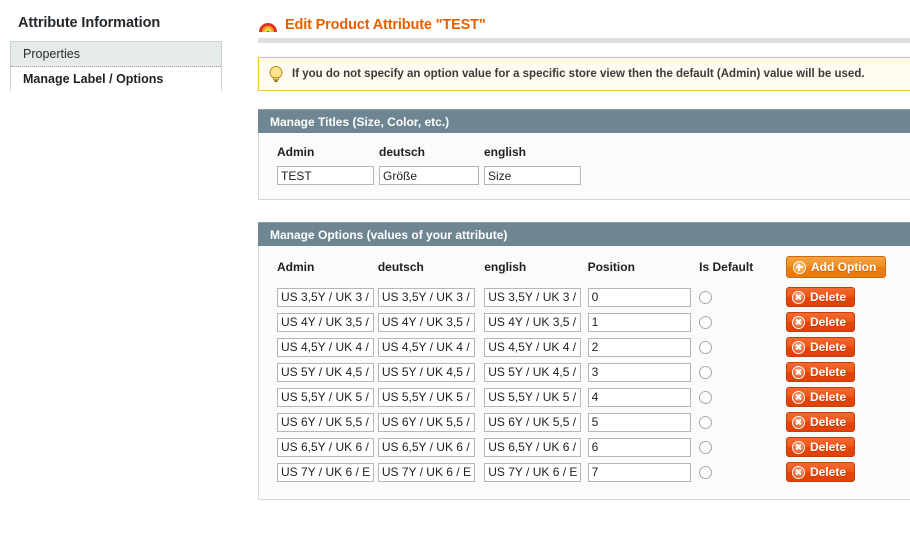 The image size is (910, 541). I want to click on titles-cell-deutsch, so click(431, 175).